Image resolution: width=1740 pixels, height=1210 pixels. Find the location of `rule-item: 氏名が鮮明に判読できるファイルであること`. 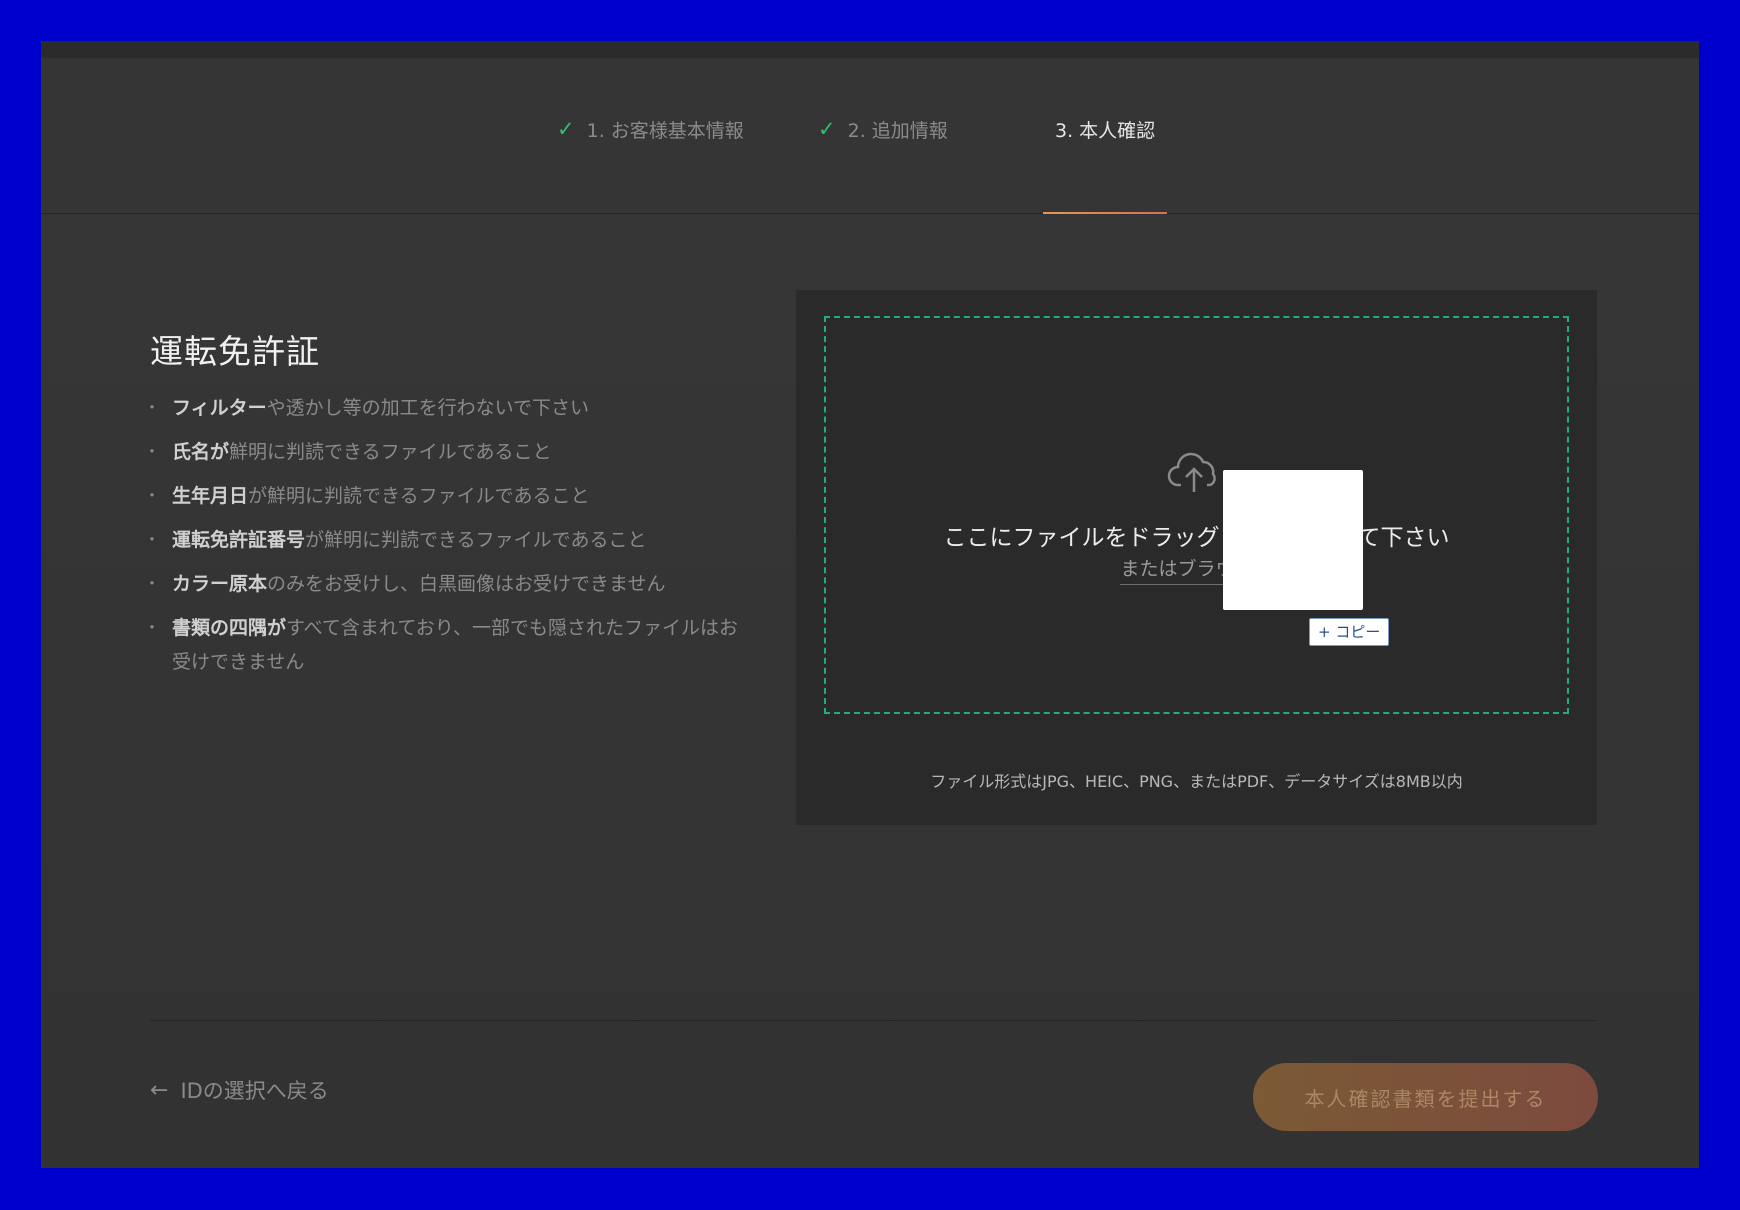

rule-item: 氏名が鮮明に判読できるファイルであること is located at coordinates (447, 452).